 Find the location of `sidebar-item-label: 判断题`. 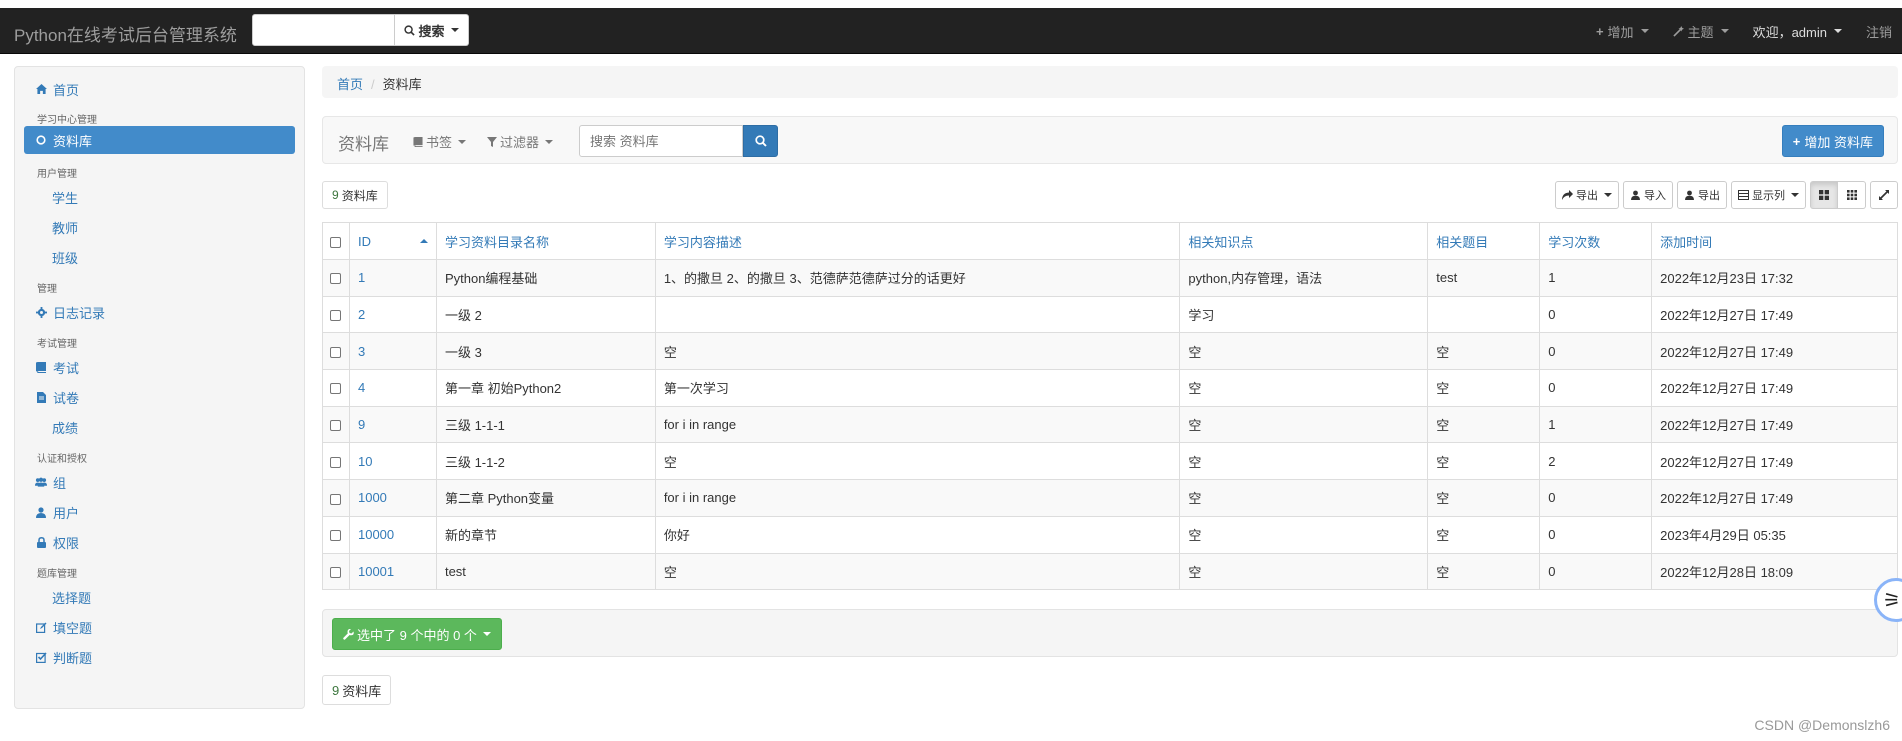

sidebar-item-label: 判断题 is located at coordinates (73, 658).